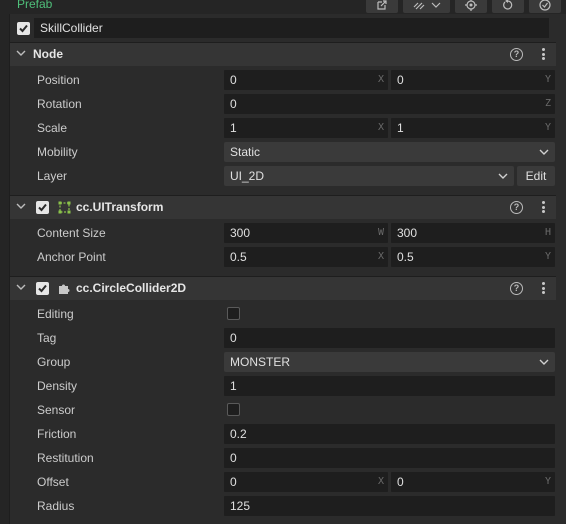 This screenshot has height=524, width=566. What do you see at coordinates (233, 313) in the screenshot?
I see `editing-checkbox` at bounding box center [233, 313].